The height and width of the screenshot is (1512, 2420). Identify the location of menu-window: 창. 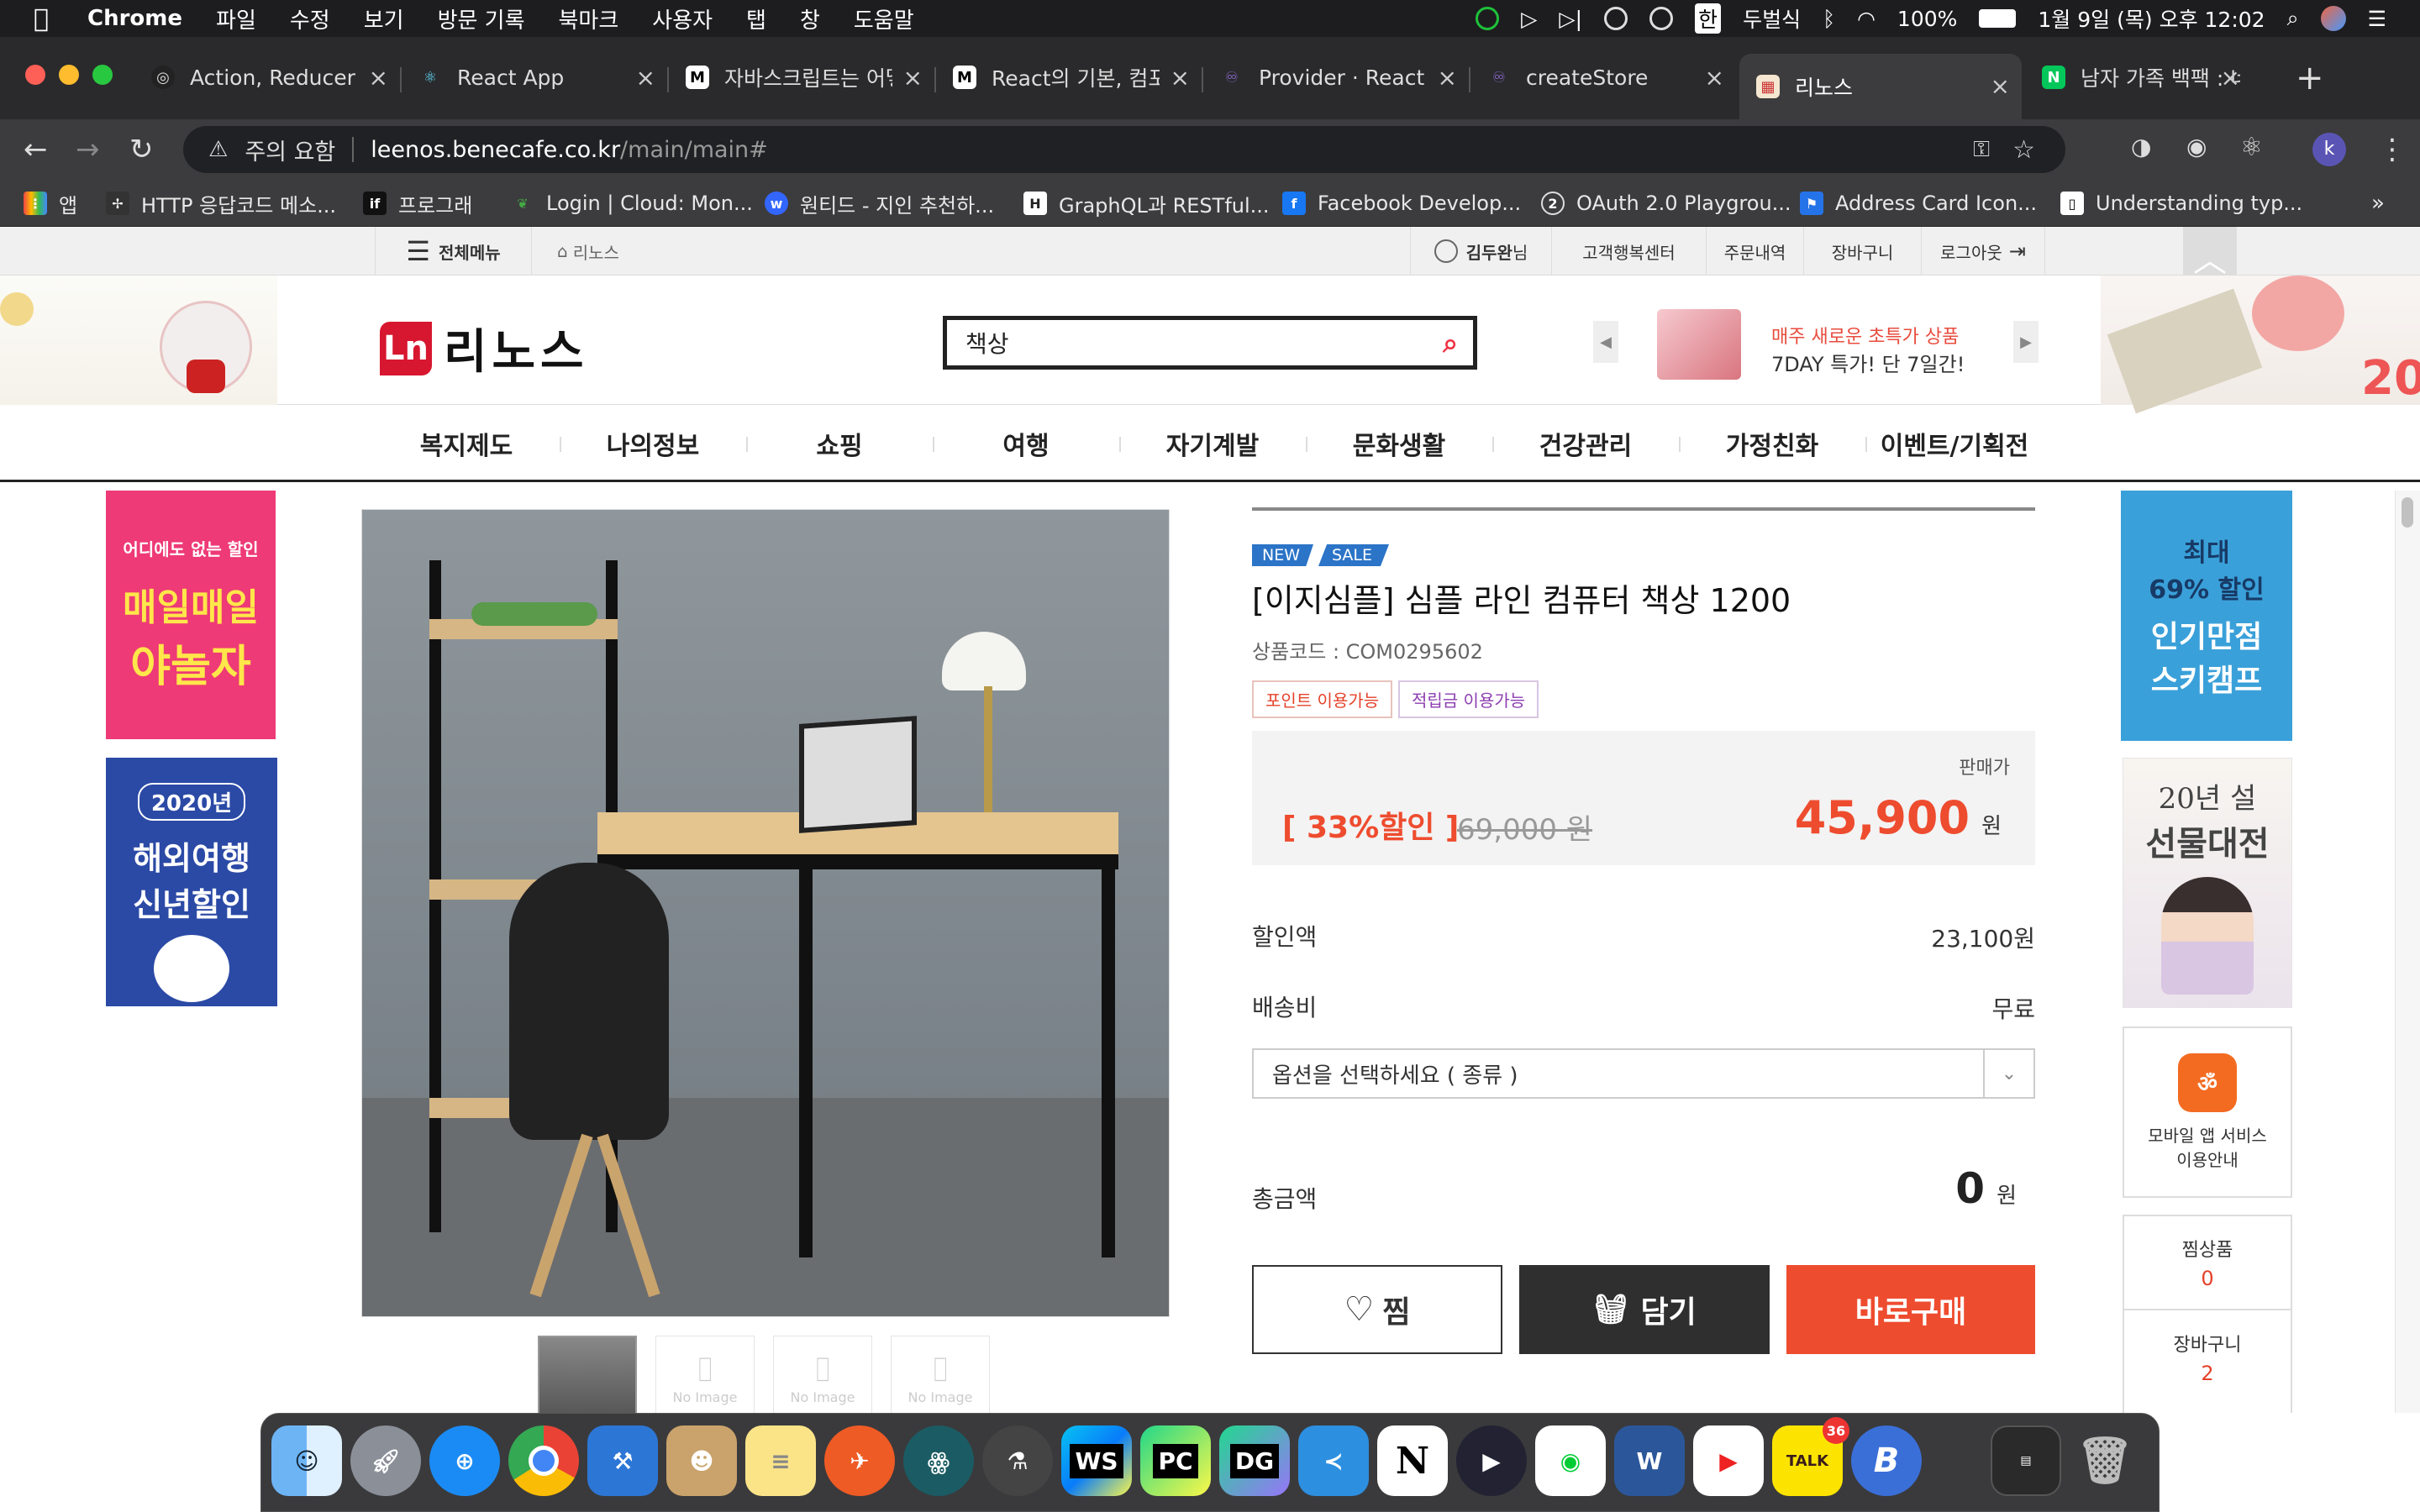
(810, 18).